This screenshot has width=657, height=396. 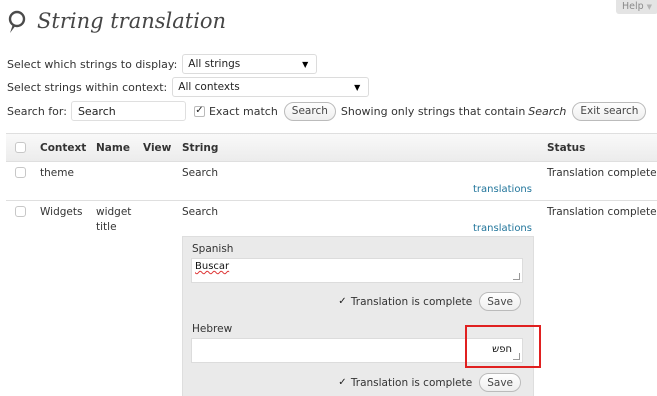 I want to click on row-context: Widgets, so click(x=61, y=212).